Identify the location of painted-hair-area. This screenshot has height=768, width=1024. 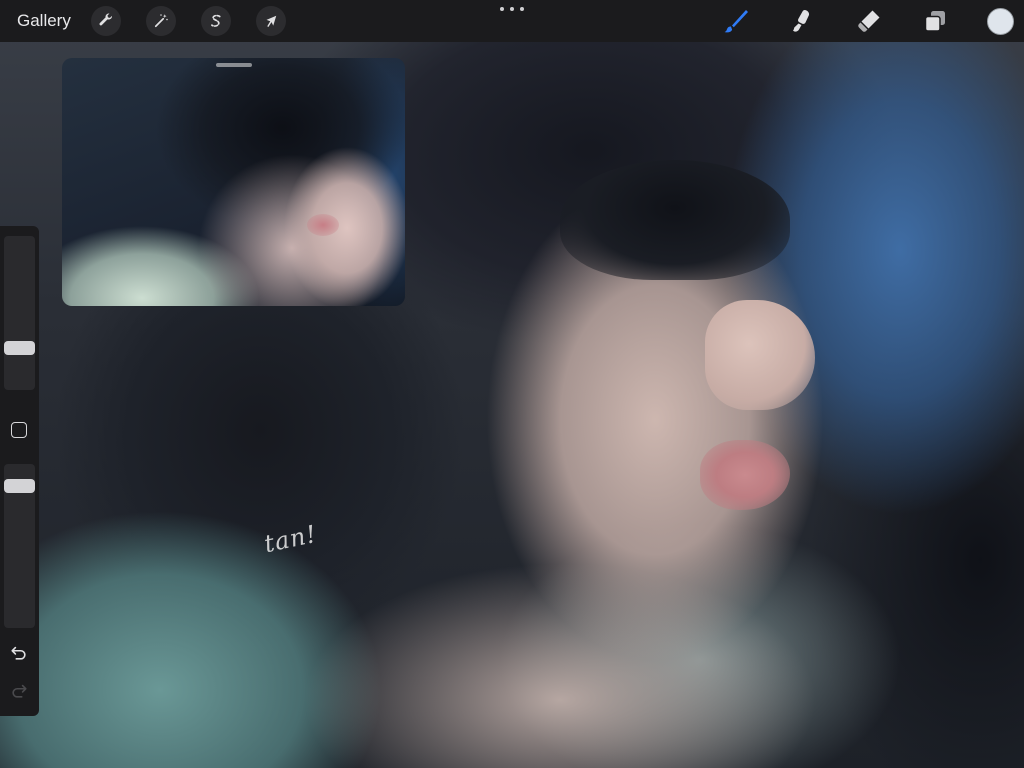
(675, 220).